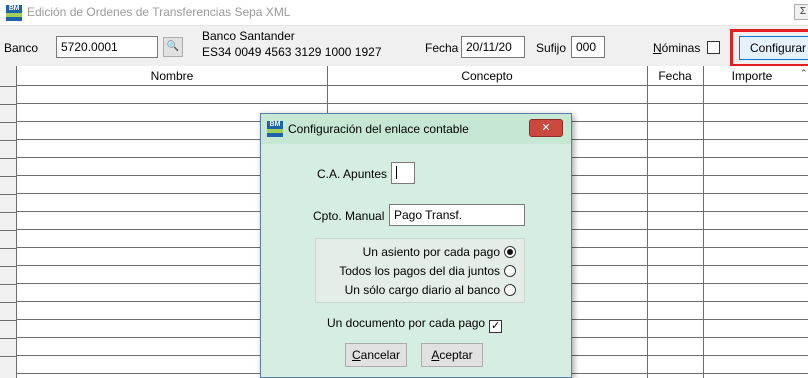 The width and height of the screenshot is (808, 378). Describe the element at coordinates (107, 47) in the screenshot. I see `banco-field: 5720.0001` at that location.